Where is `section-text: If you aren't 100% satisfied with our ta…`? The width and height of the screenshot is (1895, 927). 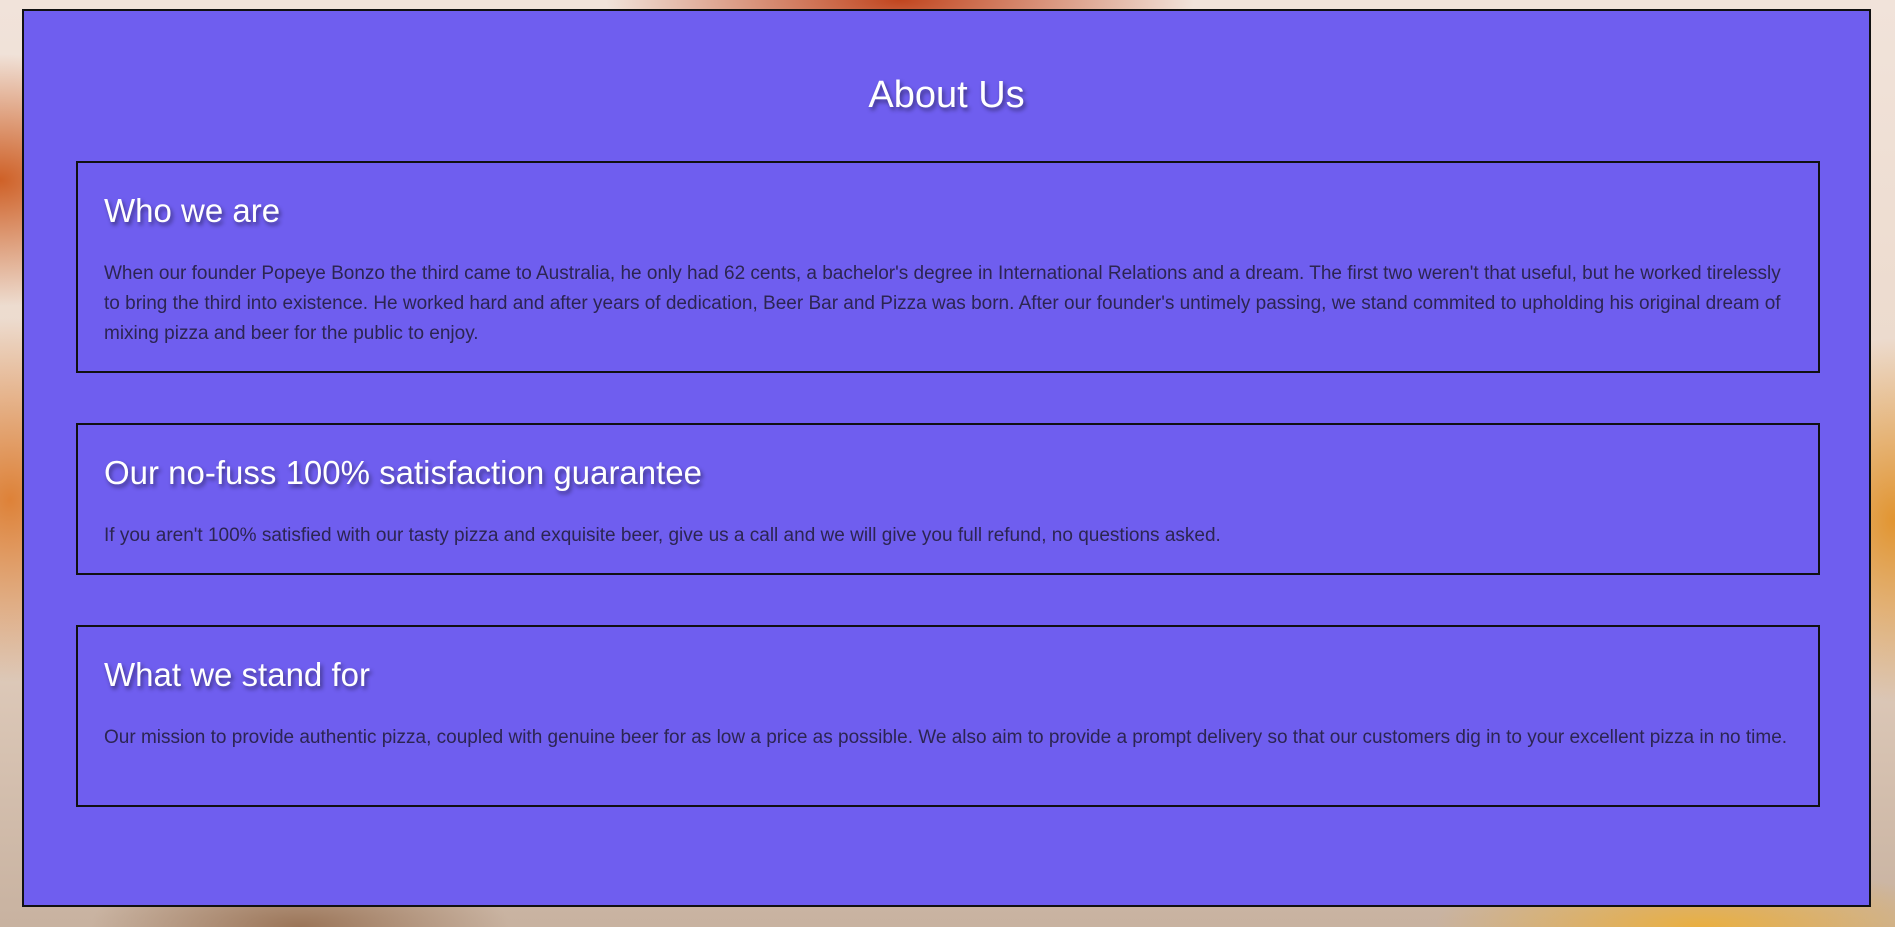
section-text: If you aren't 100% satisfied with our ta… is located at coordinates (662, 535).